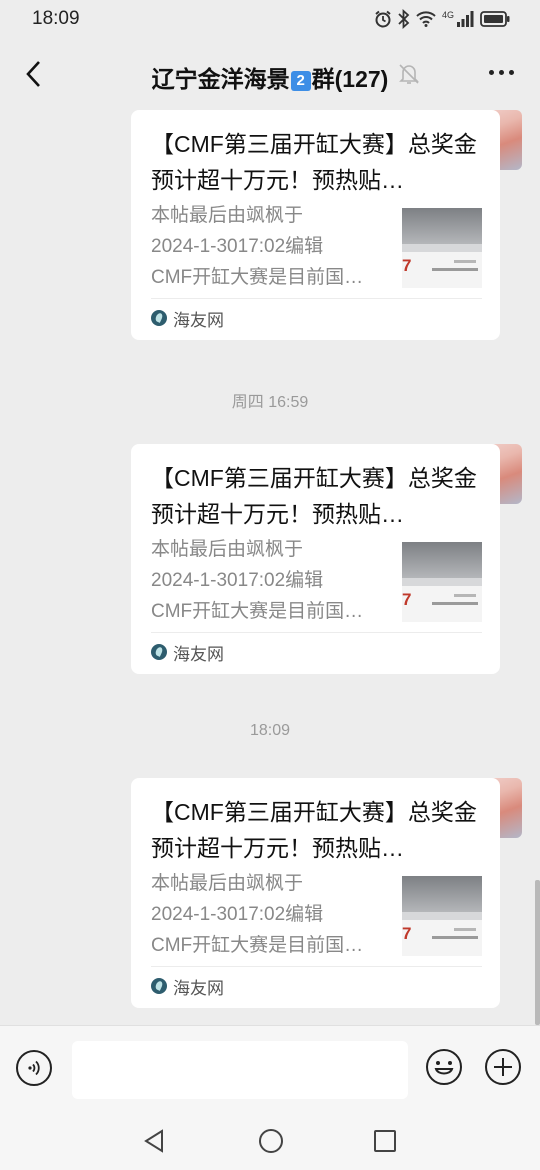  I want to click on voice-button, so click(34, 1068).